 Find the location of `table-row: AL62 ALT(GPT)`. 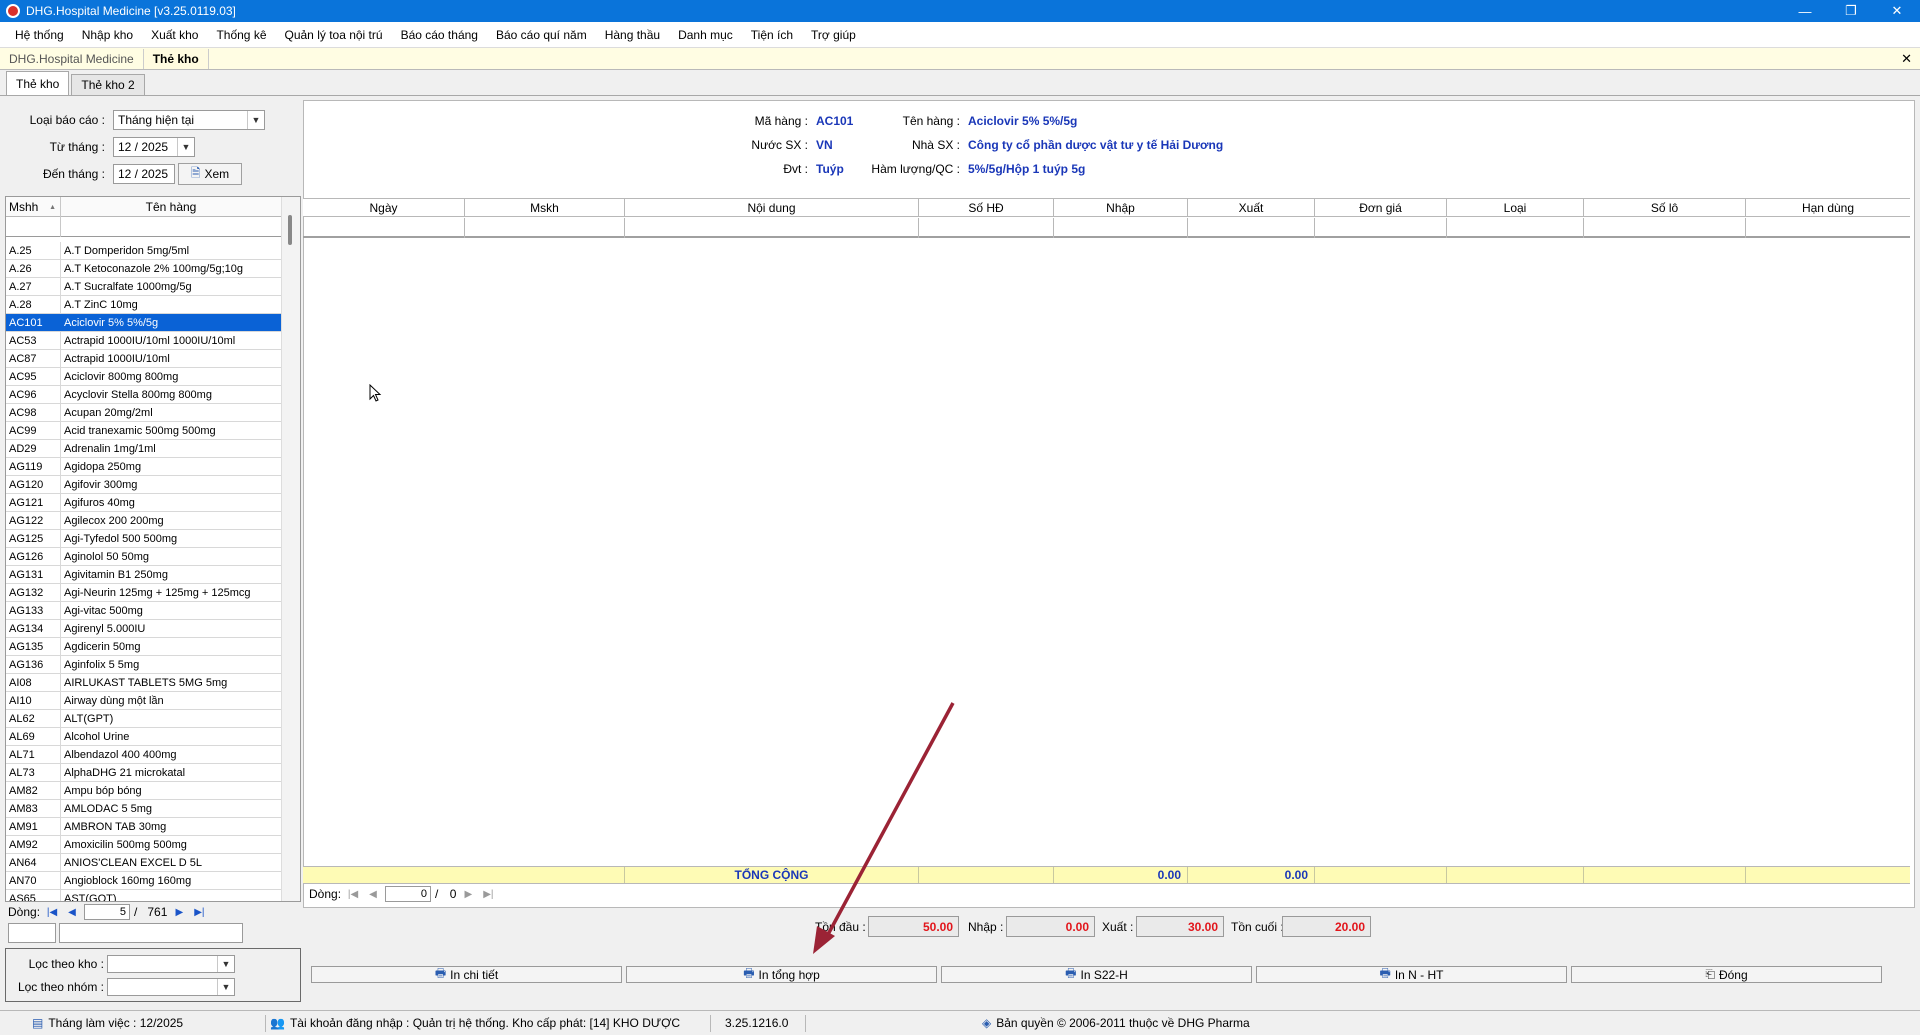

table-row: AL62 ALT(GPT) is located at coordinates (144, 719).